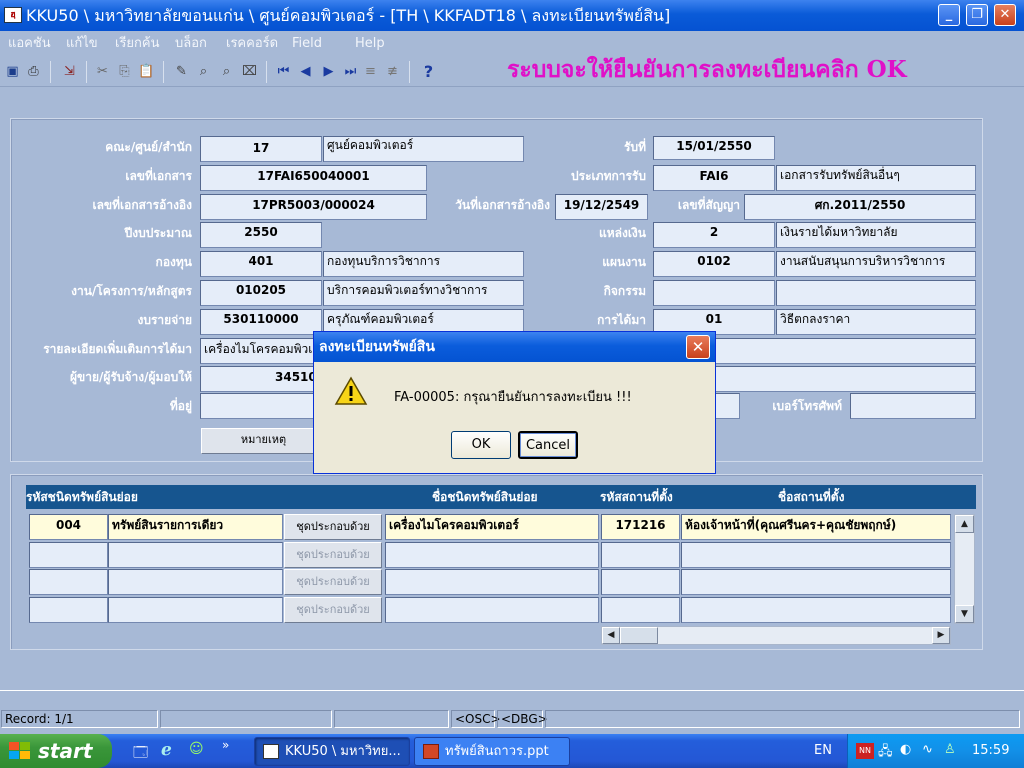  I want to click on project-code-field: 010205, so click(261, 293).